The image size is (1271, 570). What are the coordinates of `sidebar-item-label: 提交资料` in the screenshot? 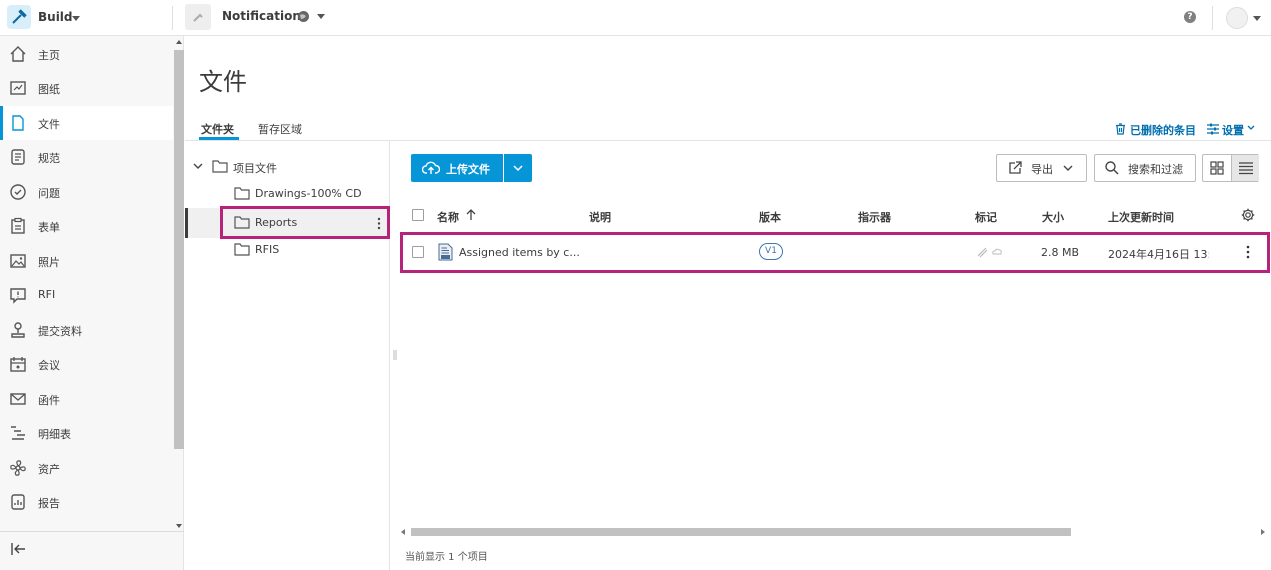 It's located at (60, 331).